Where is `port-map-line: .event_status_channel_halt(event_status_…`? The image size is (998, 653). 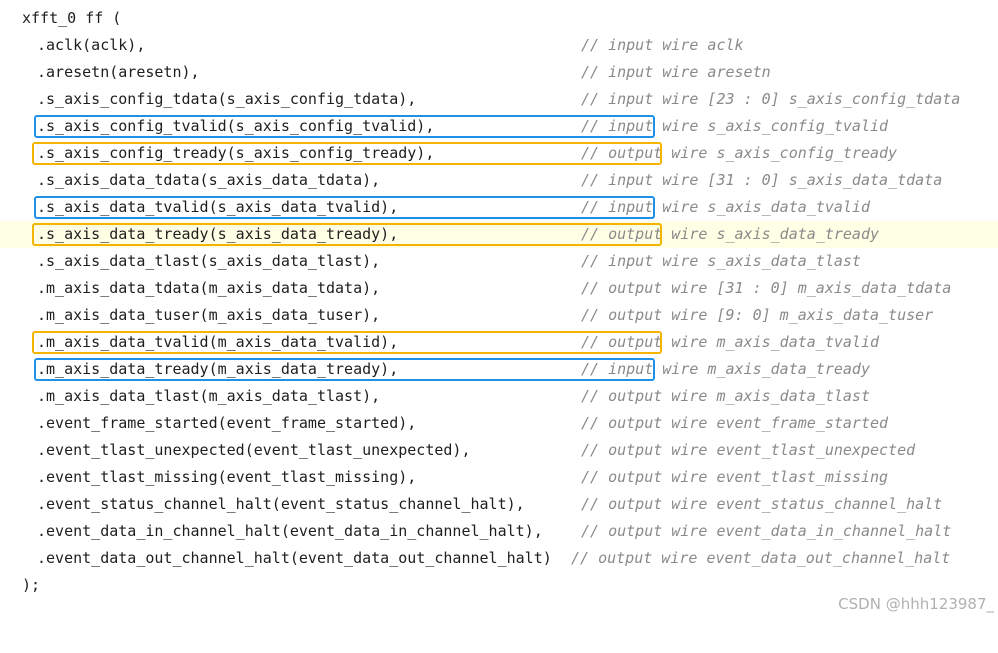
port-map-line: .event_status_channel_halt(event_status_… is located at coordinates (499, 504).